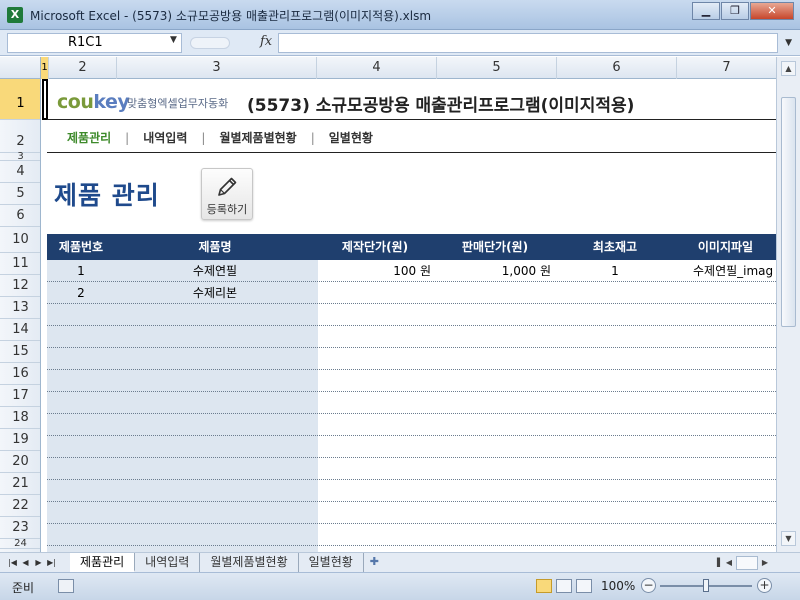 Image resolution: width=800 pixels, height=600 pixels. What do you see at coordinates (20, 528) in the screenshot?
I see `row-header: 23` at bounding box center [20, 528].